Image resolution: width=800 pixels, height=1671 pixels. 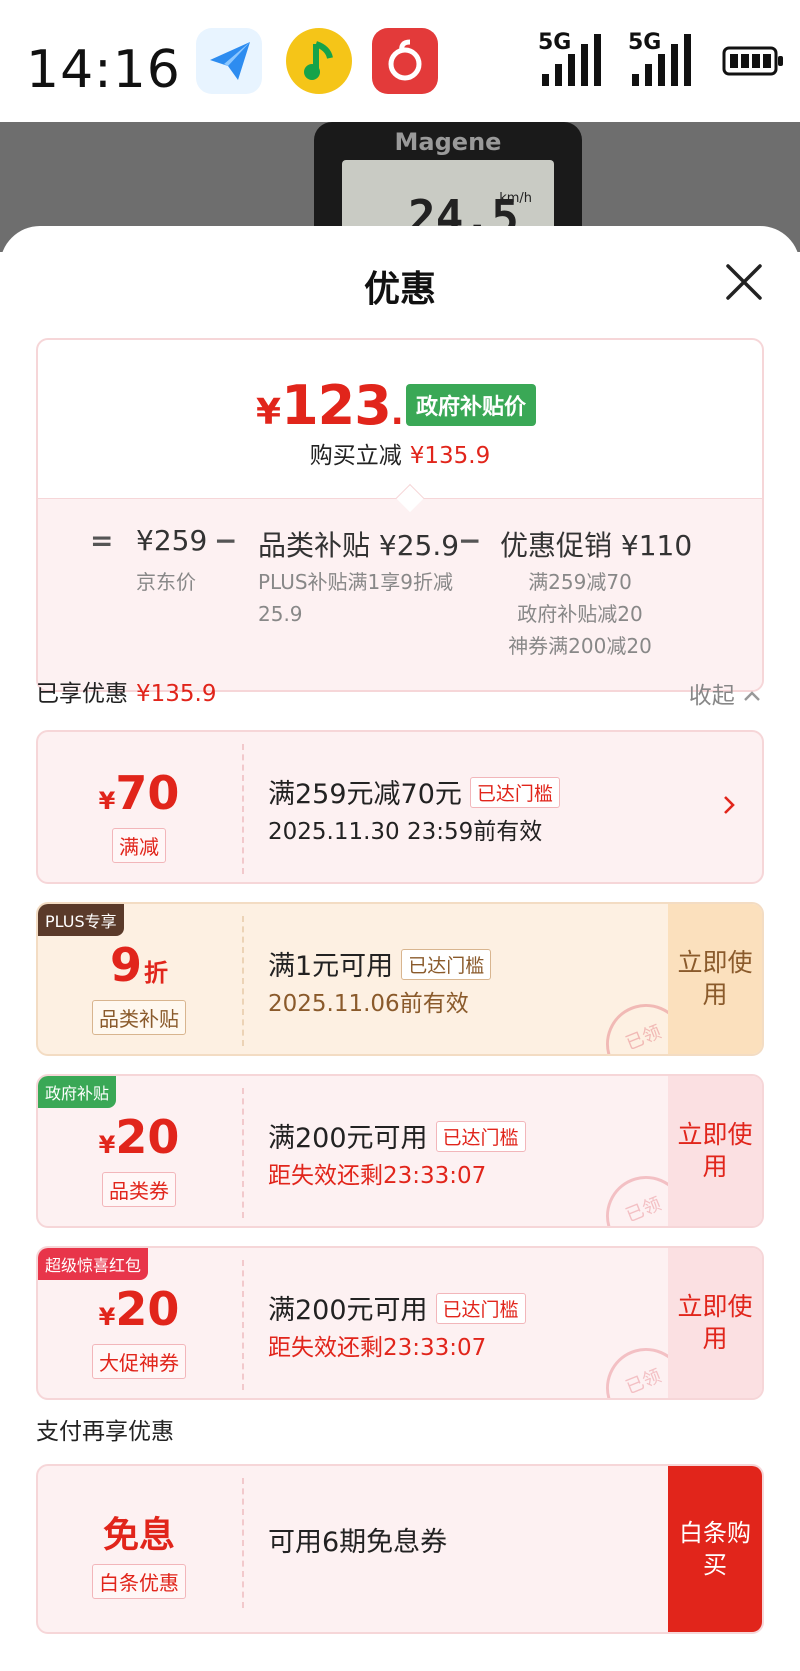 What do you see at coordinates (753, 63) in the screenshot?
I see `battery-icon` at bounding box center [753, 63].